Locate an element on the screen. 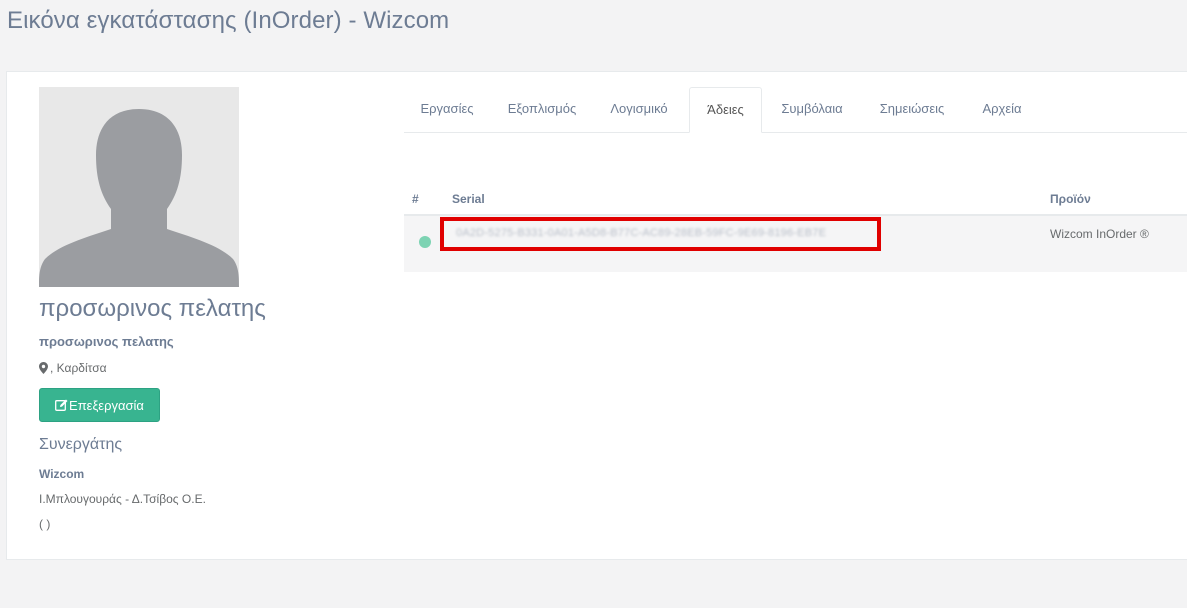 Image resolution: width=1187 pixels, height=608 pixels. edit-icon is located at coordinates (61, 405).